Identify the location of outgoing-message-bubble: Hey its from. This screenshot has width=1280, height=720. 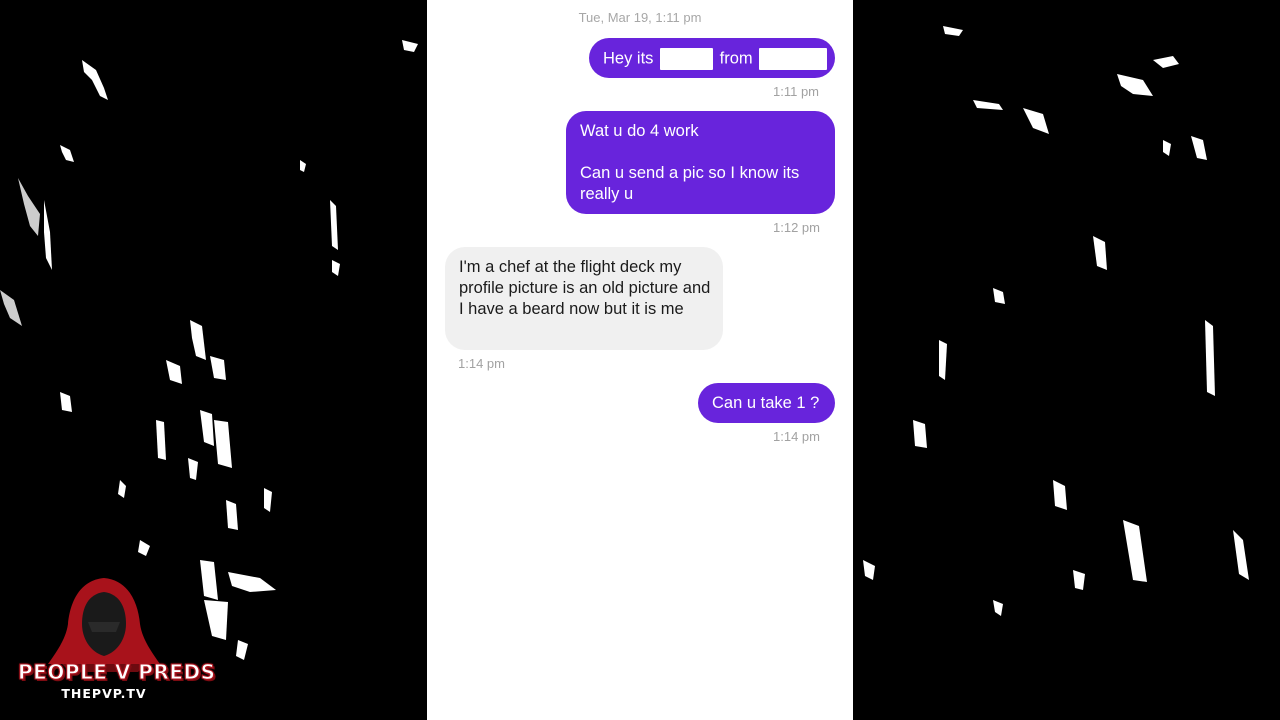
(712, 58).